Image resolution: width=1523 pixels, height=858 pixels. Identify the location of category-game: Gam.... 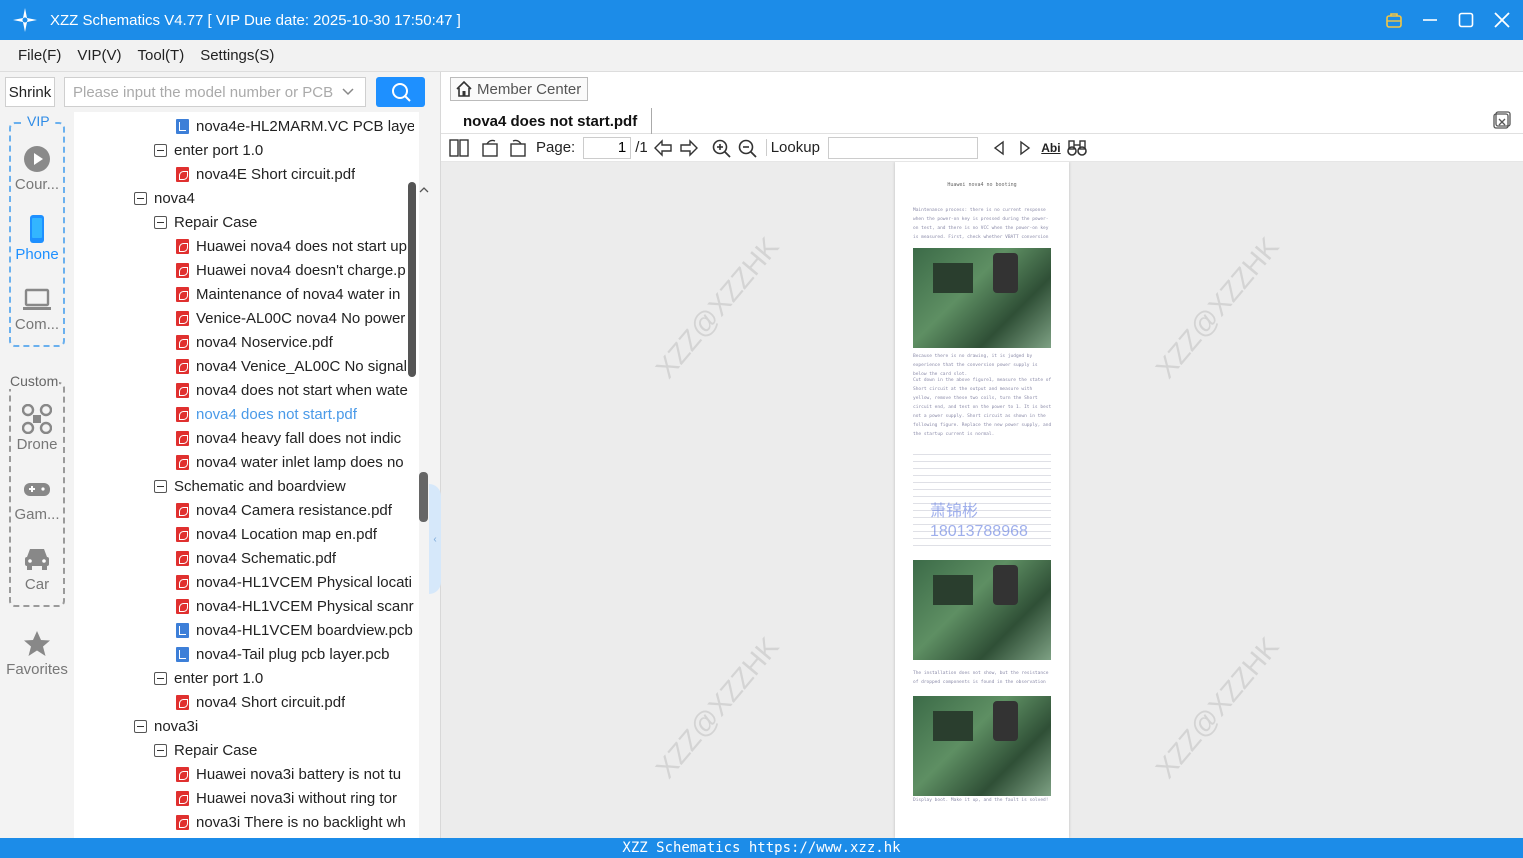
(37, 498).